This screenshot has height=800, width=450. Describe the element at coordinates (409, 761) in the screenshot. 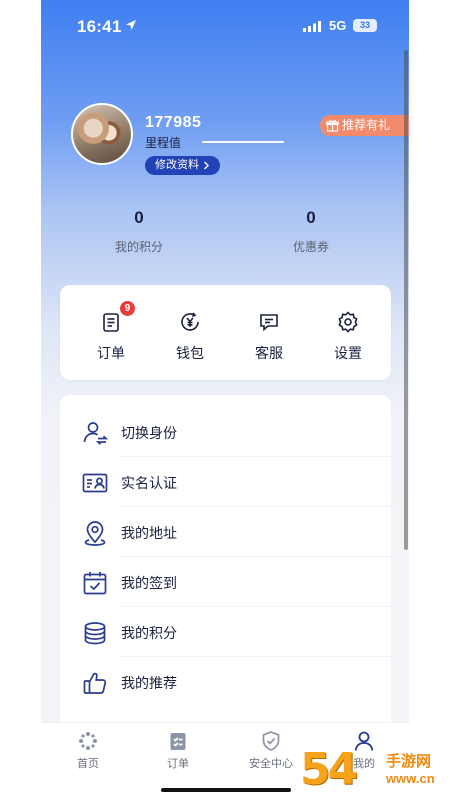

I see `watermark-text: 手游网` at that location.